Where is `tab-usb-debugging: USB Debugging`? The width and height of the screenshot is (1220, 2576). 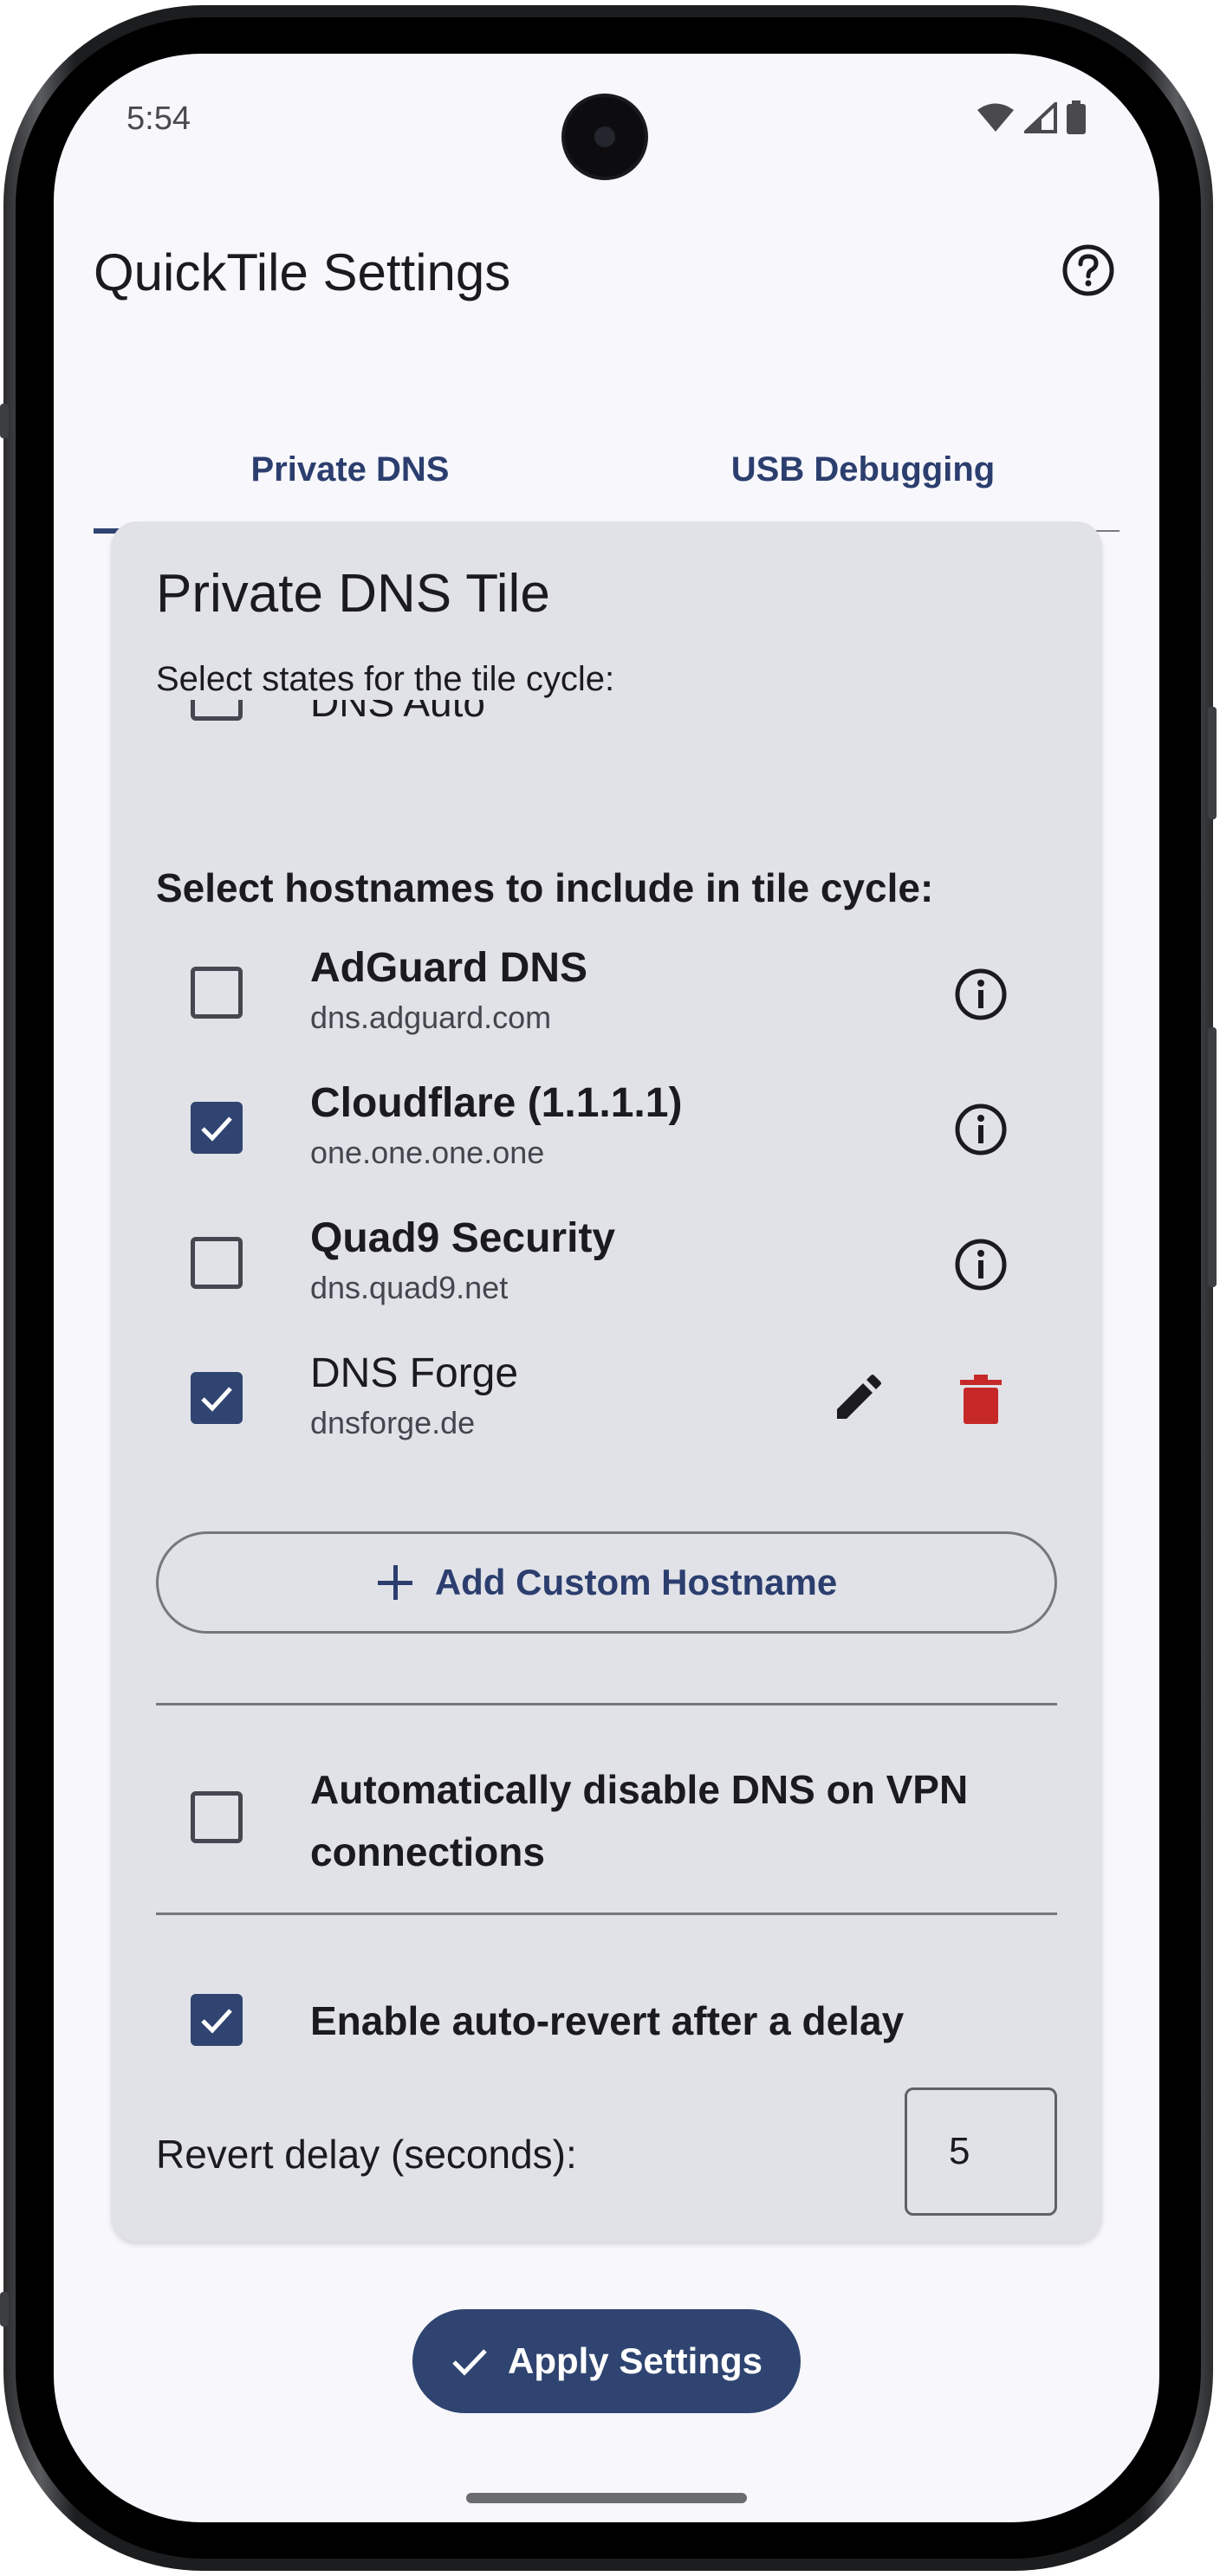 tab-usb-debugging: USB Debugging is located at coordinates (863, 469).